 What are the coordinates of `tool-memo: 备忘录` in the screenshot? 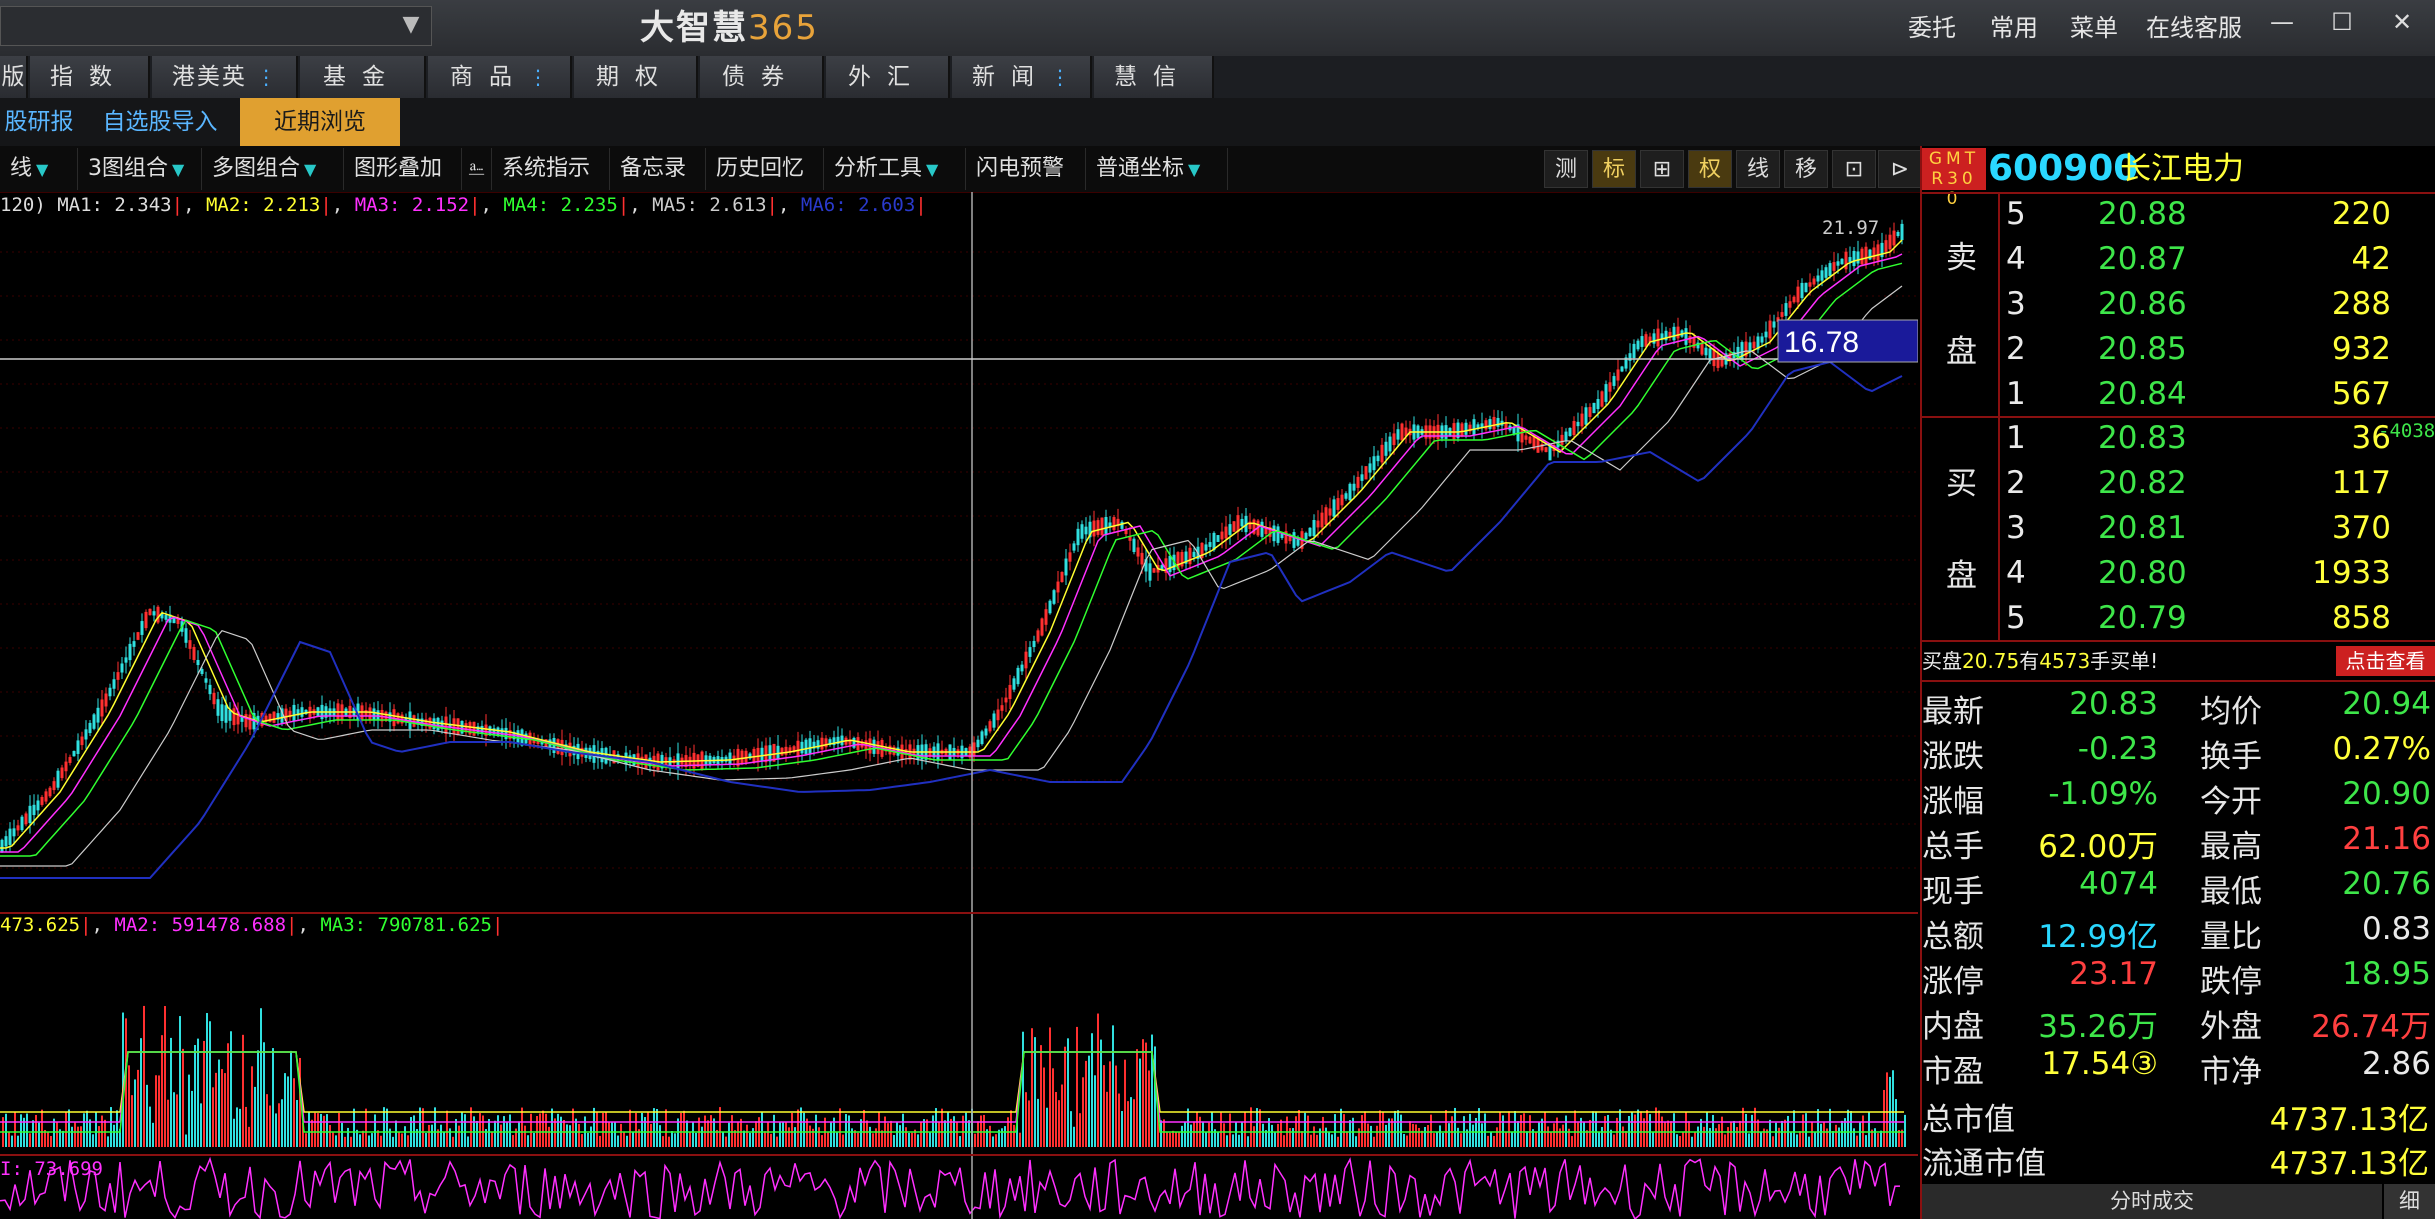 It's located at (658, 169).